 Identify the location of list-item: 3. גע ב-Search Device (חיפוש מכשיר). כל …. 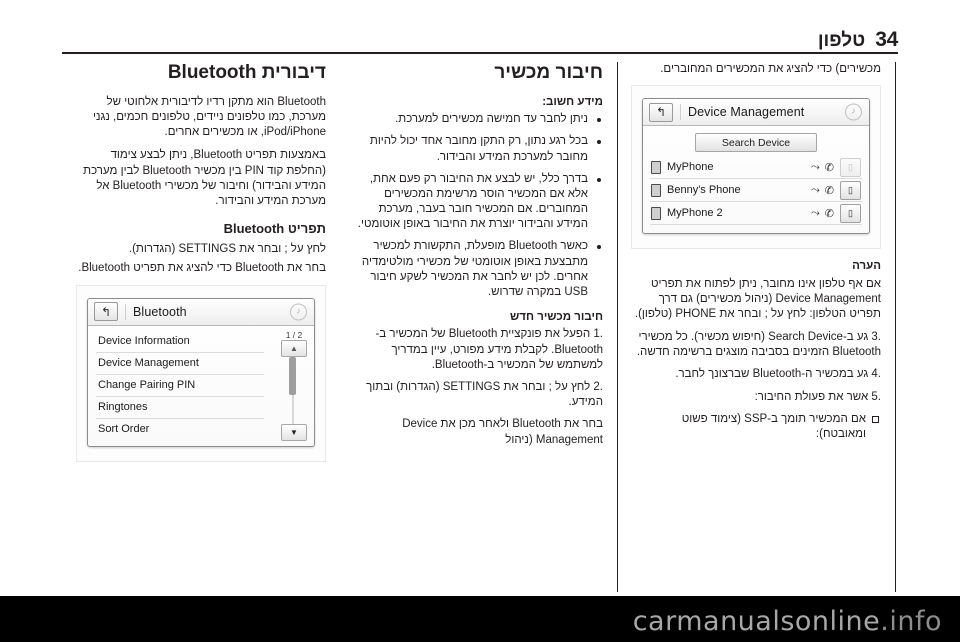
(758, 345).